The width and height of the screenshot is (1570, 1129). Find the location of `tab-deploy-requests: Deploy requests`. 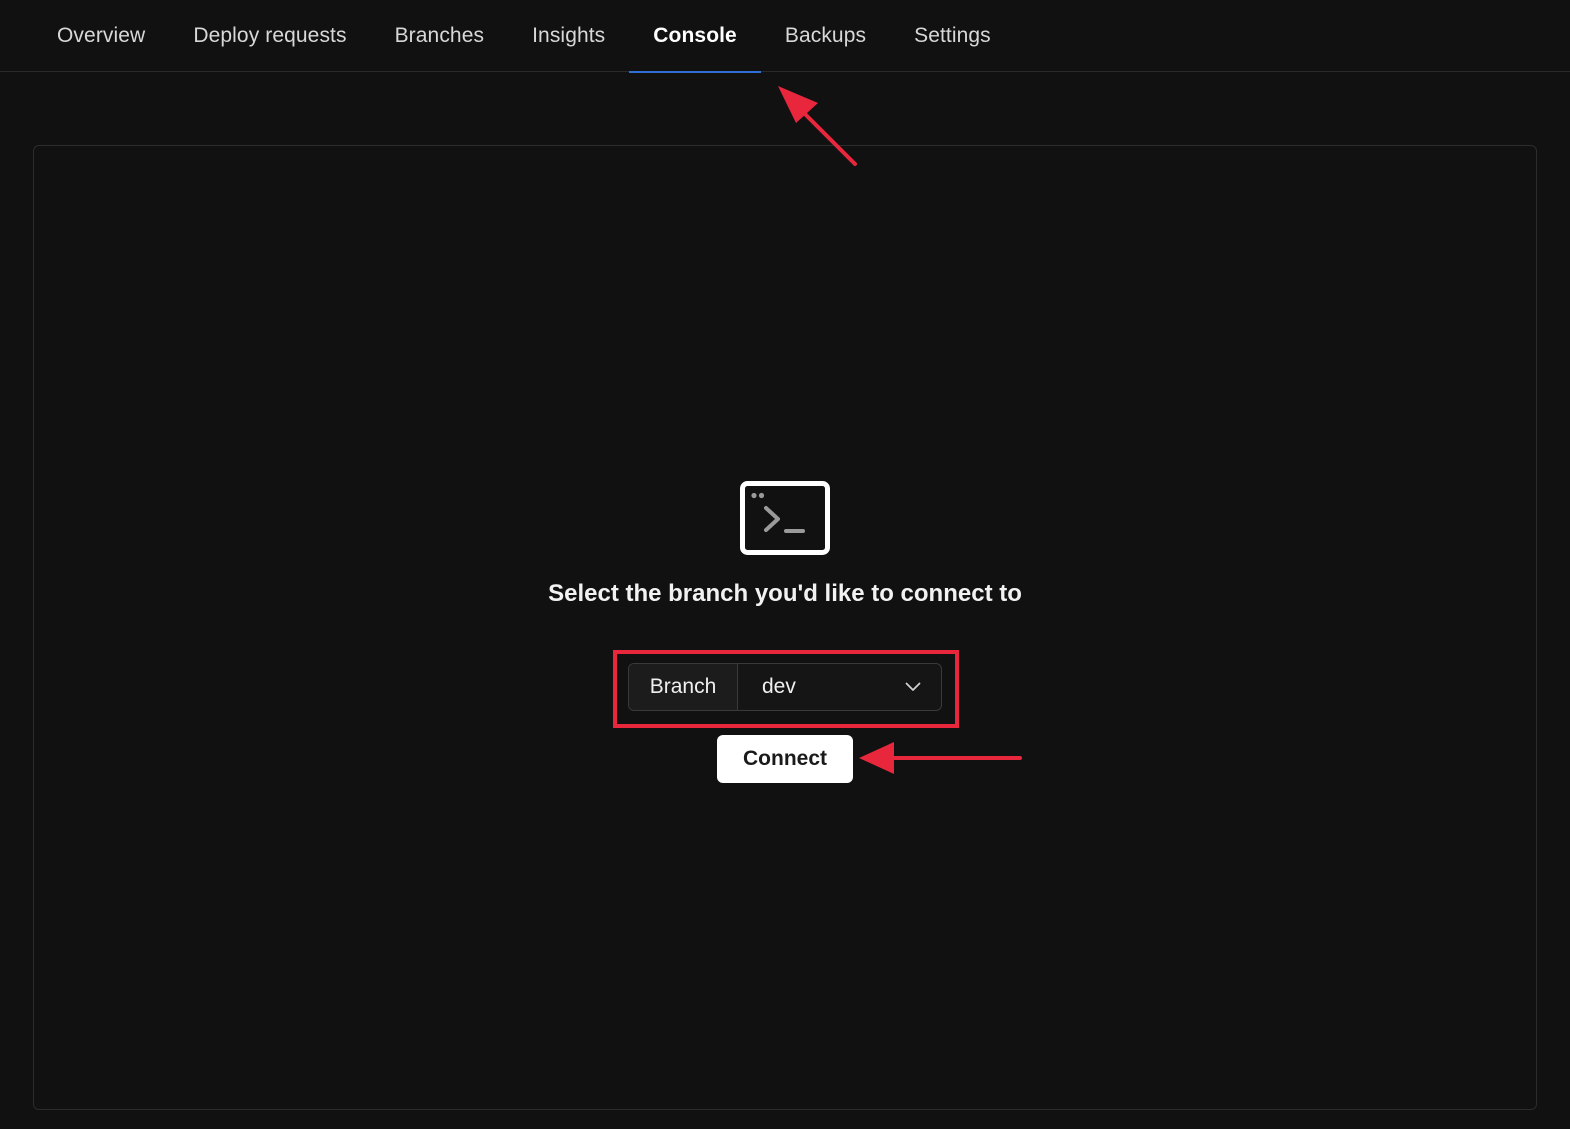

tab-deploy-requests: Deploy requests is located at coordinates (269, 36).